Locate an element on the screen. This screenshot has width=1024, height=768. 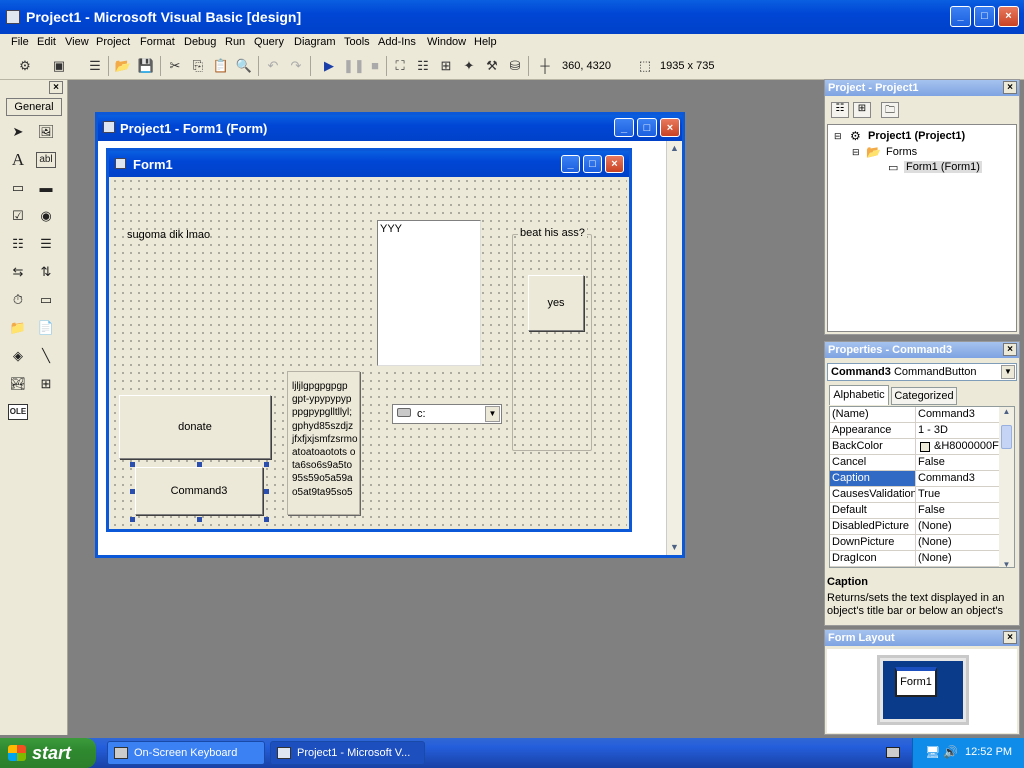
property-row: Cancel False is located at coordinates (915, 463).